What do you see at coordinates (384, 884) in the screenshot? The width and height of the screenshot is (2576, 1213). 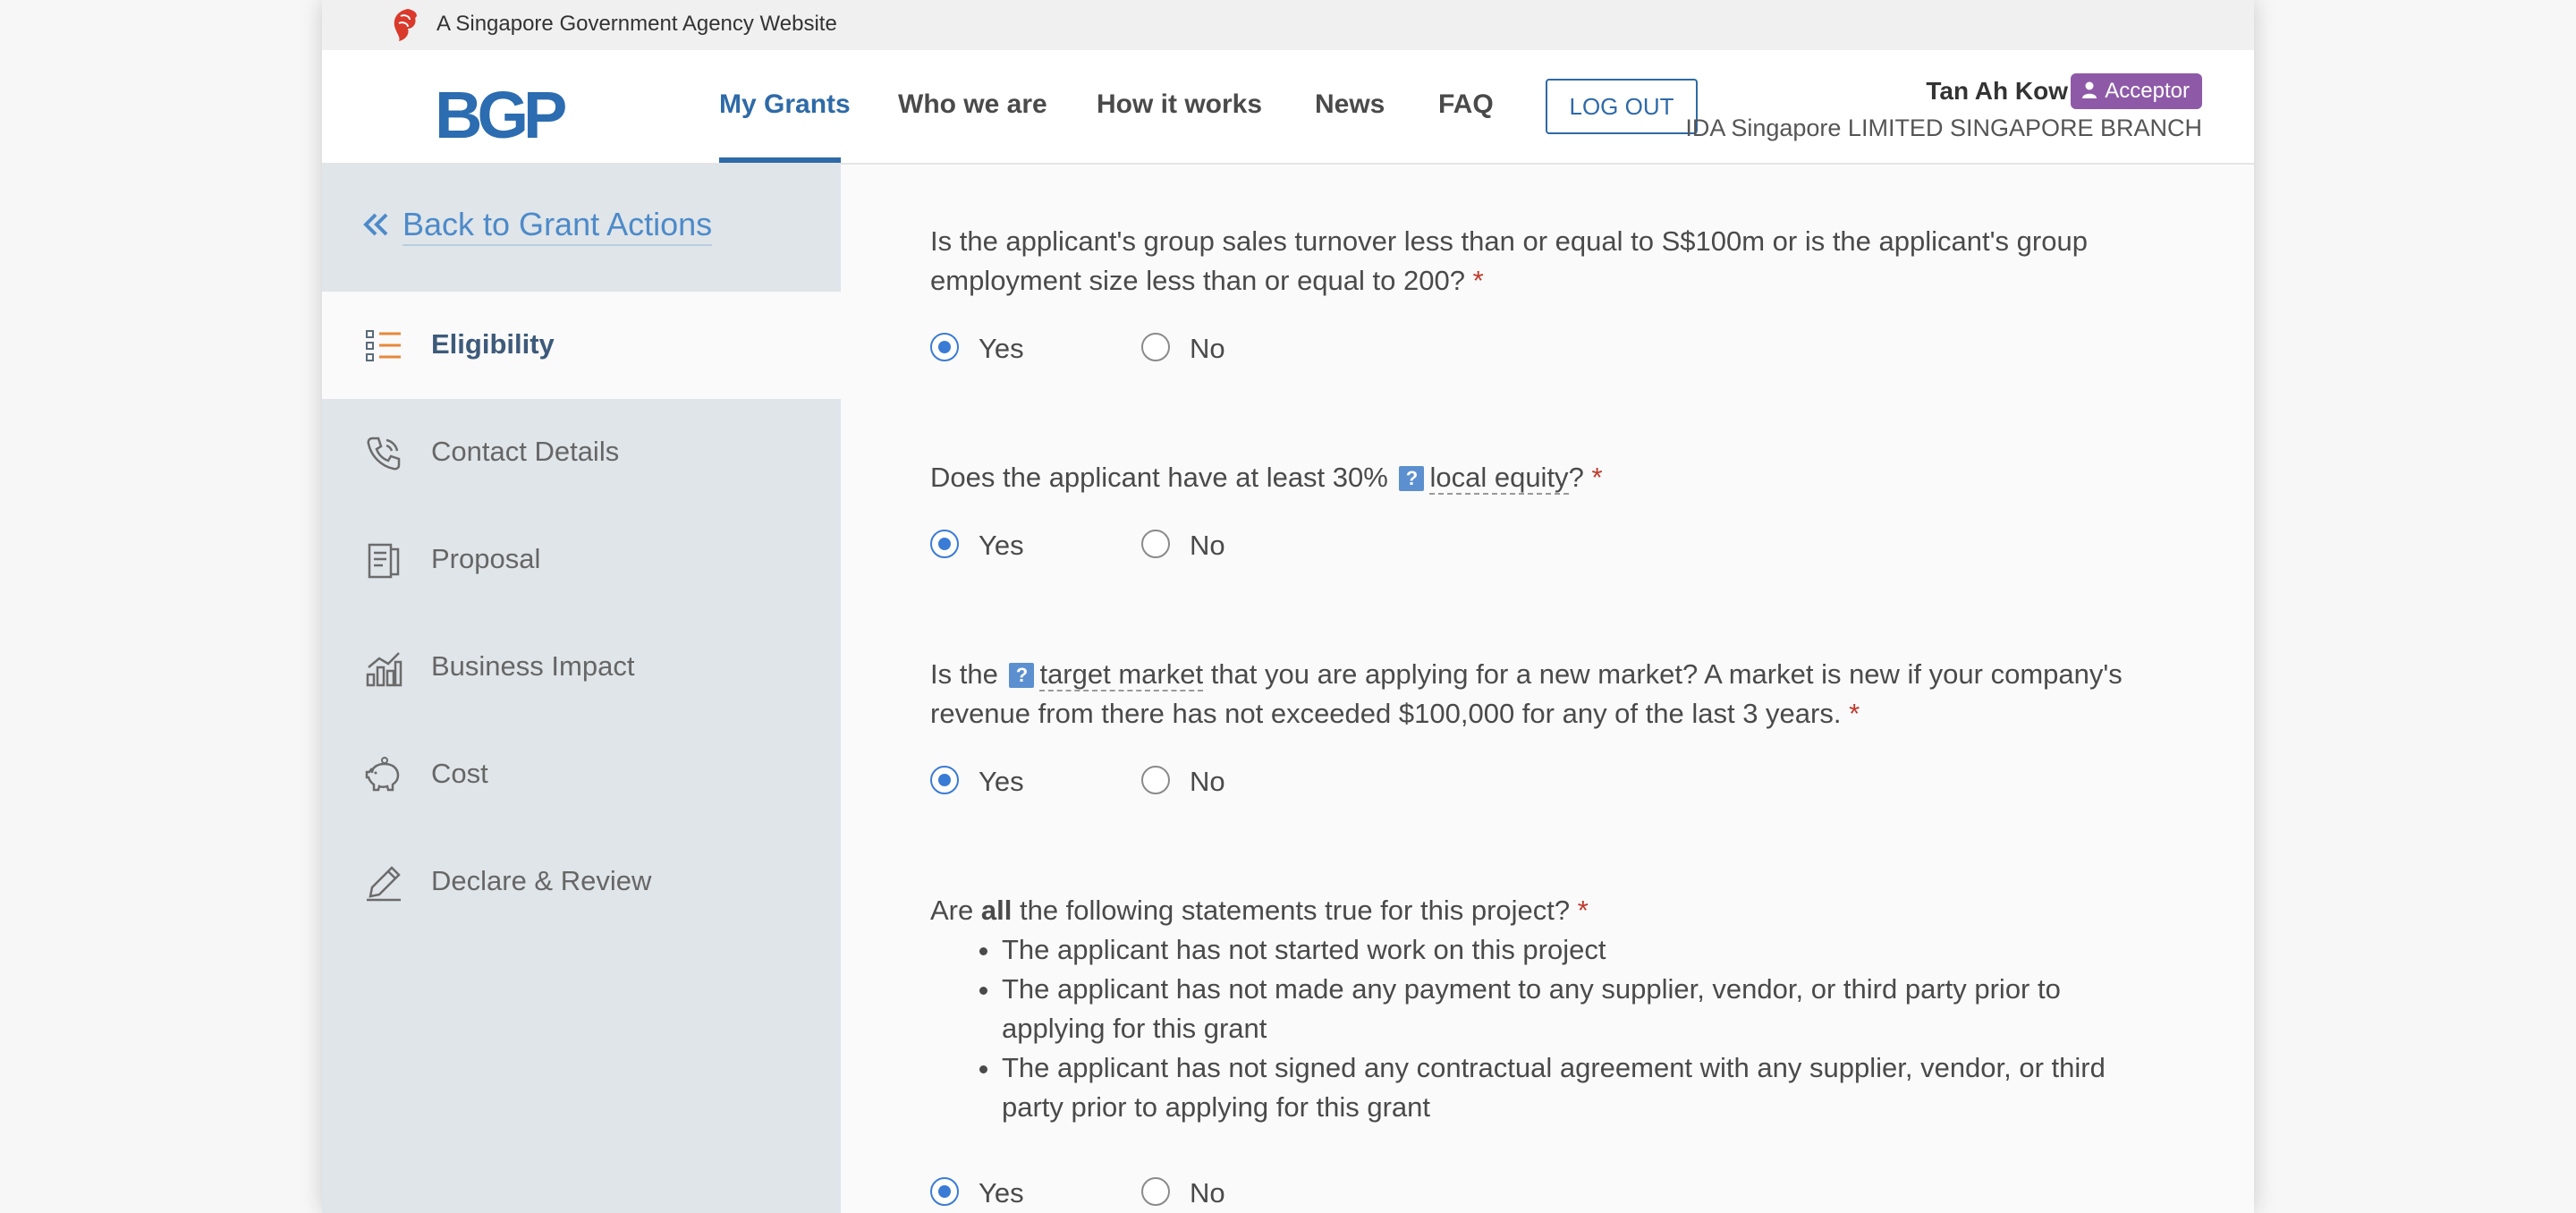 I see `pen-sign-icon` at bounding box center [384, 884].